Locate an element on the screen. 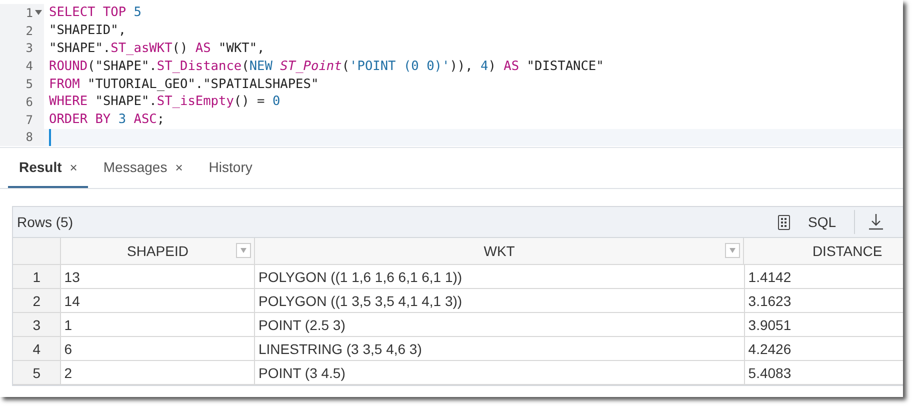 Image resolution: width=913 pixels, height=406 pixels. table-cell: POINT (2.5 3) is located at coordinates (500, 324).